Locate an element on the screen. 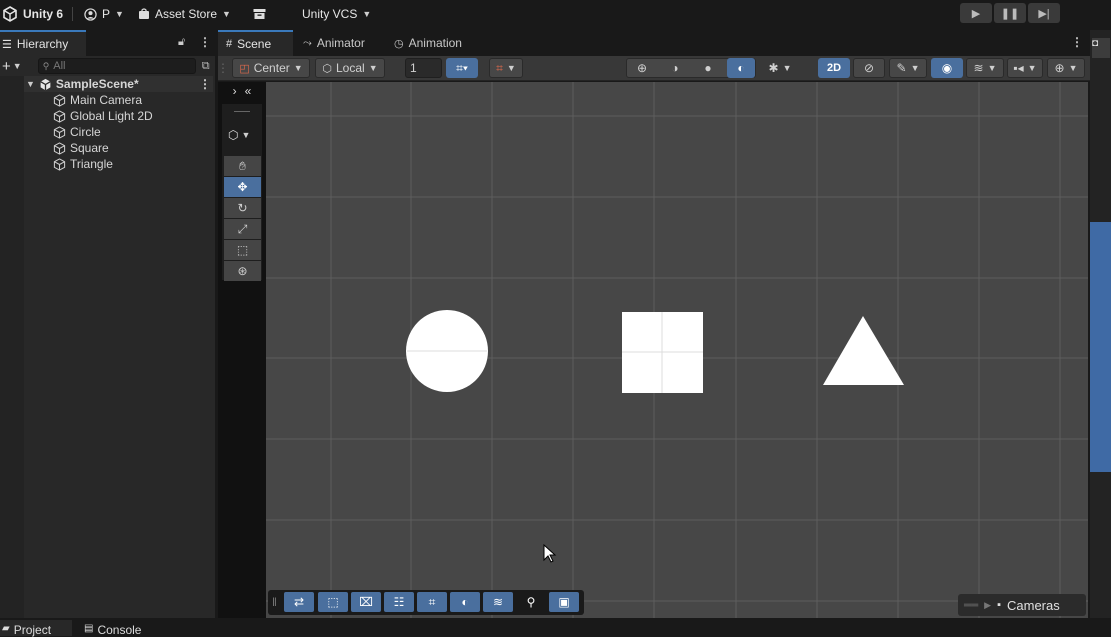  crop-icon: ⌧ is located at coordinates (366, 602).